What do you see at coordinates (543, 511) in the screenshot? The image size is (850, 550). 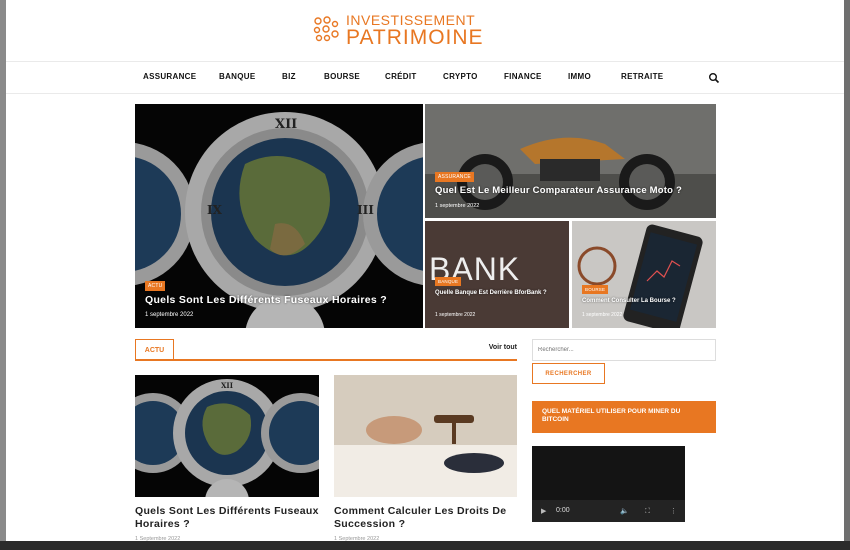 I see `play-icon: ▶` at bounding box center [543, 511].